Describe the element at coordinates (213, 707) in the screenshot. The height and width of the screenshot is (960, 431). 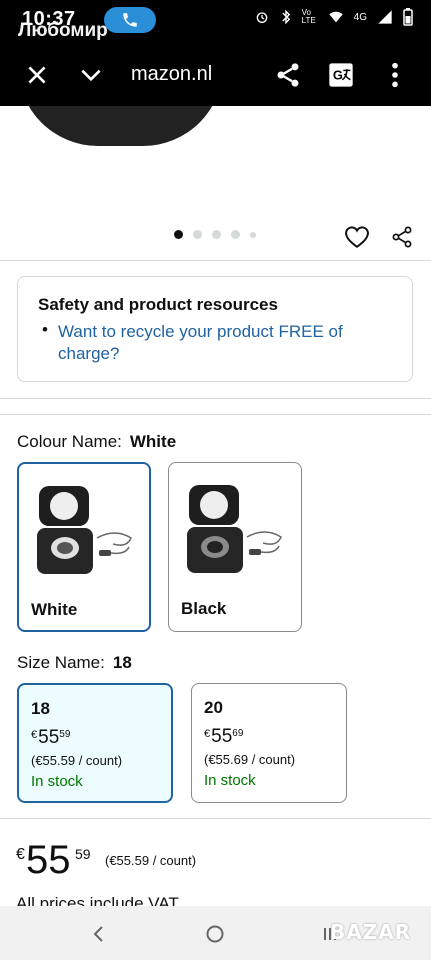
I see `size-option-name: 20` at that location.